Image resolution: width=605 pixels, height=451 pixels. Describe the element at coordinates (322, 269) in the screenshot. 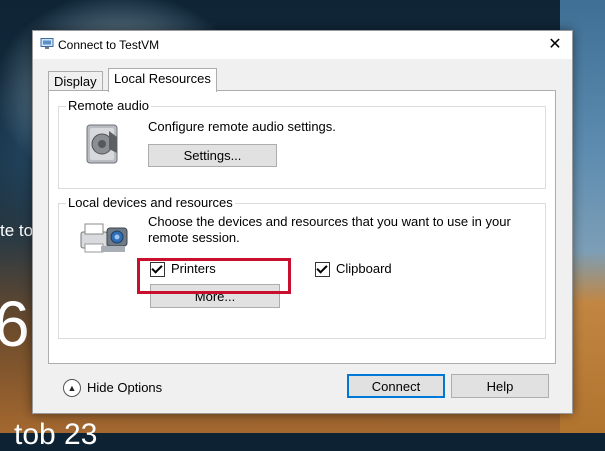

I see `clipboard-checkbox` at that location.